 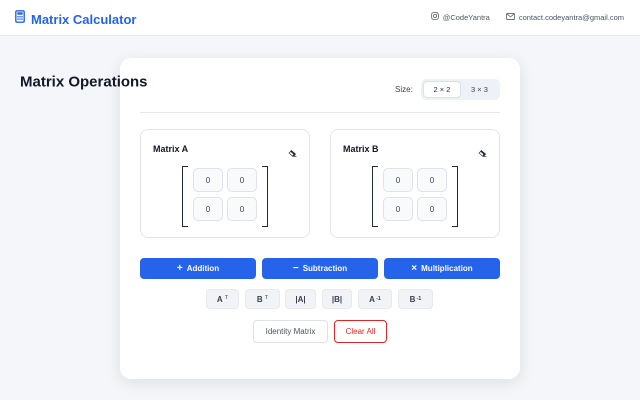 I want to click on email-link: contact.codeyantra@gmail.com, so click(x=564, y=17).